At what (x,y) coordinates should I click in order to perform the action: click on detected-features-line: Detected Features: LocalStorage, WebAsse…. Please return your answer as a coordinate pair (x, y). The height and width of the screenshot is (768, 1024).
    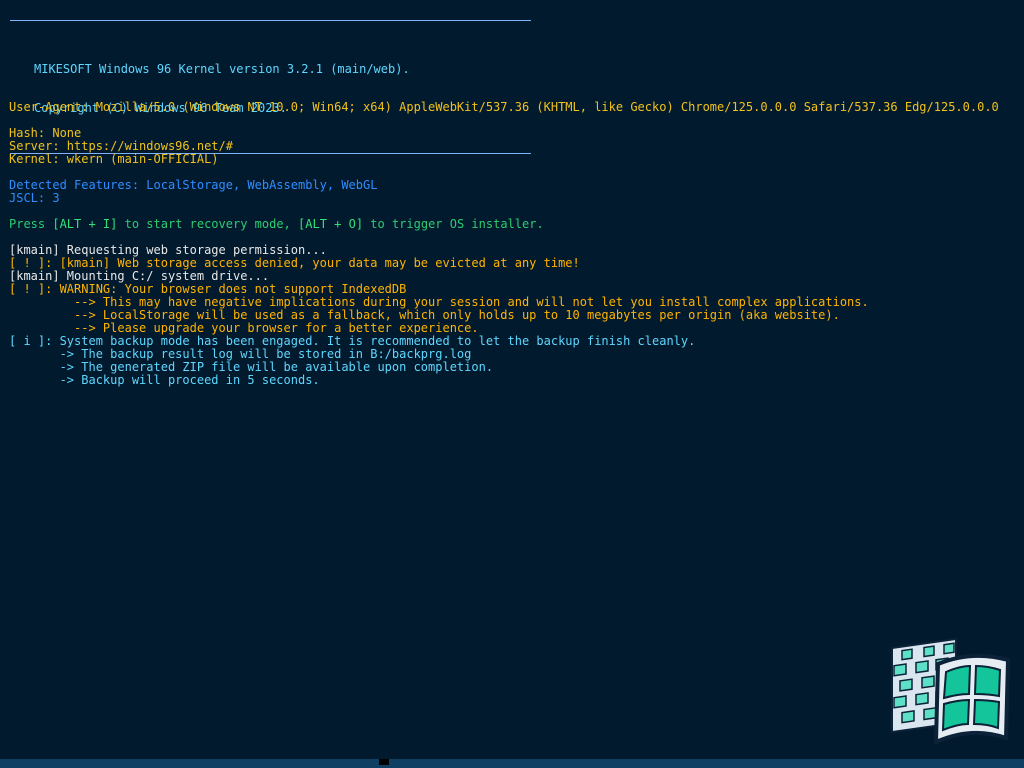
    Looking at the image, I should click on (193, 185).